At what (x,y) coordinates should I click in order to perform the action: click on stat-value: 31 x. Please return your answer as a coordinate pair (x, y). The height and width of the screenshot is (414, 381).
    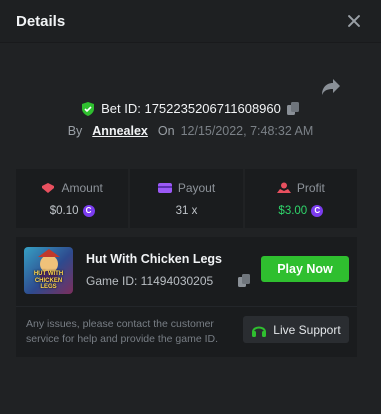
    Looking at the image, I should click on (186, 210).